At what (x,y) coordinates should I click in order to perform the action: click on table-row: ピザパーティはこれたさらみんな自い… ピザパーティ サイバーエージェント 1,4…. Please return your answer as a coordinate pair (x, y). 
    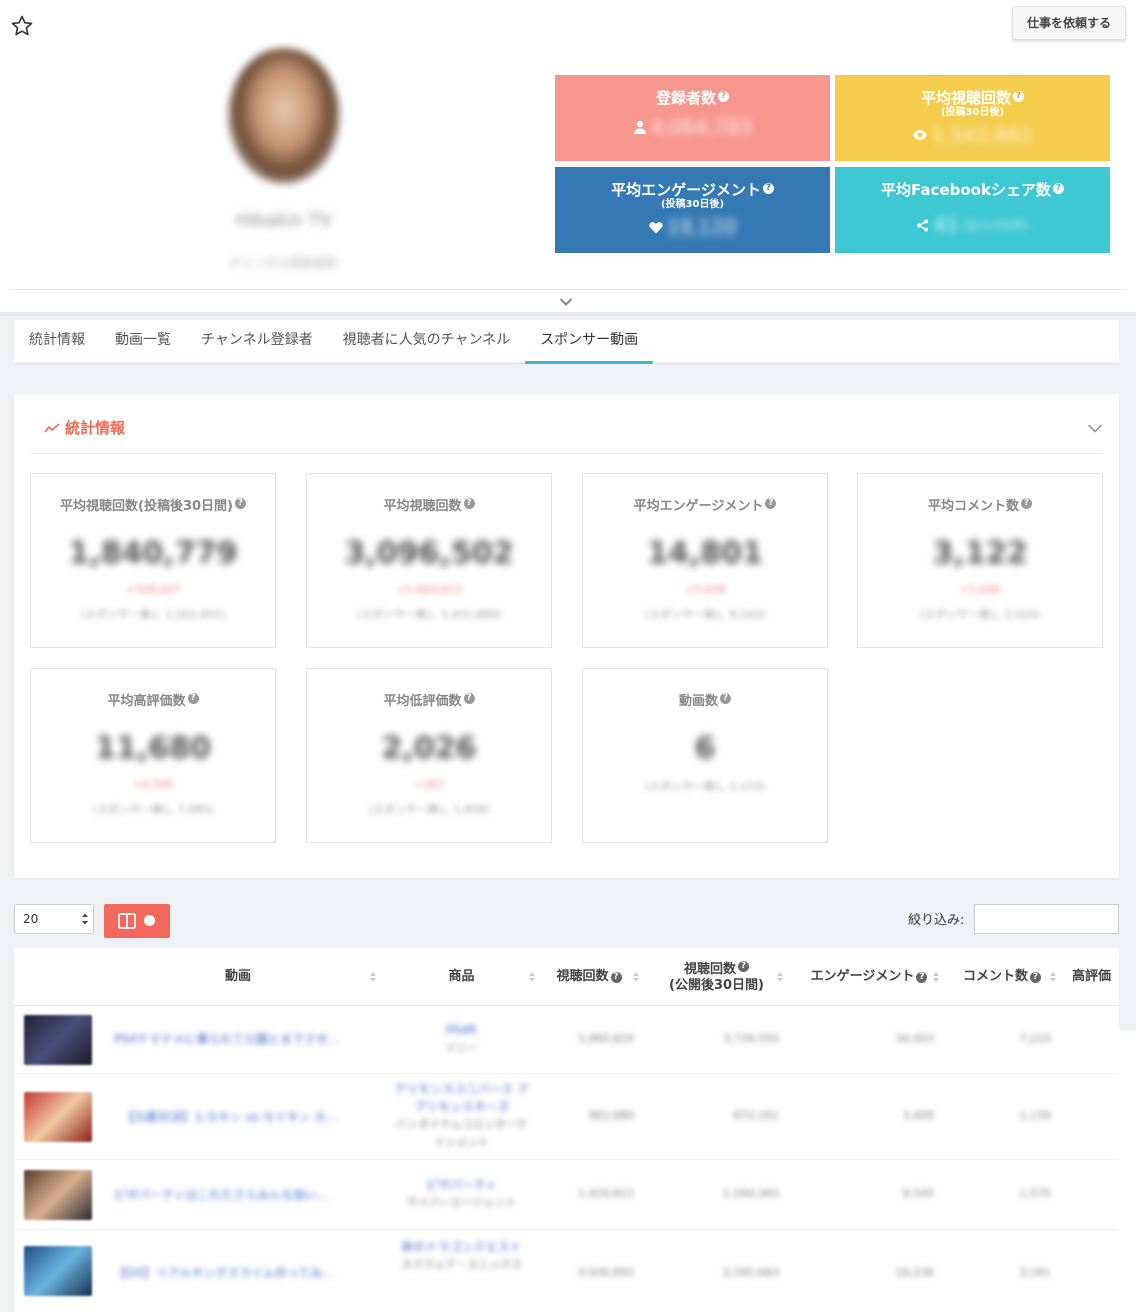
    Looking at the image, I should click on (566, 1195).